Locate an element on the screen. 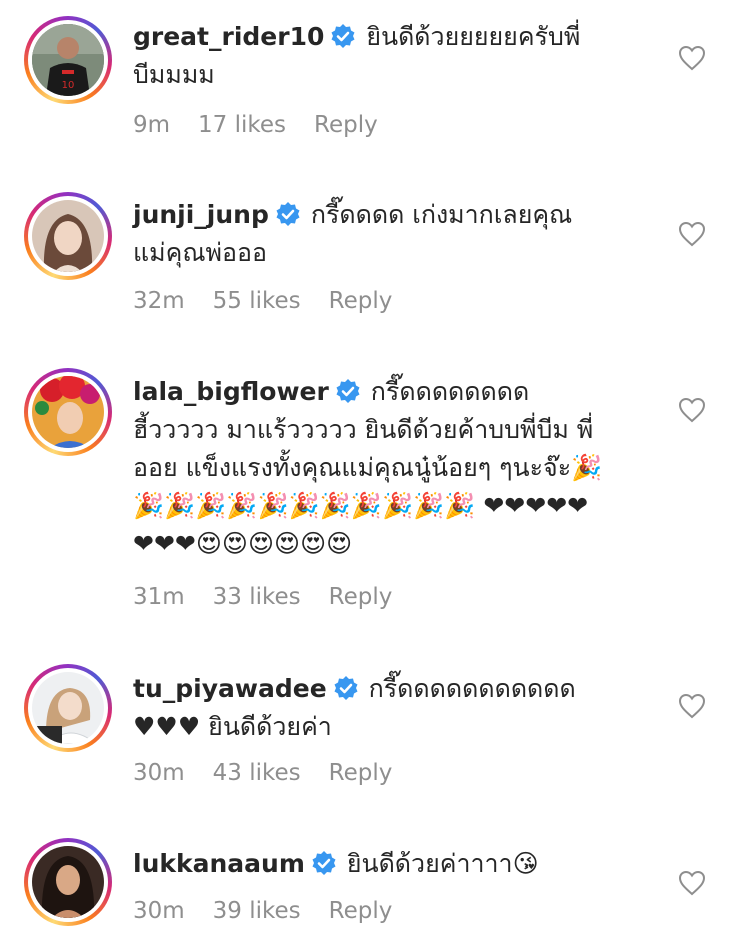 Image resolution: width=750 pixels, height=951 pixels. comment-time: 32m is located at coordinates (159, 301).